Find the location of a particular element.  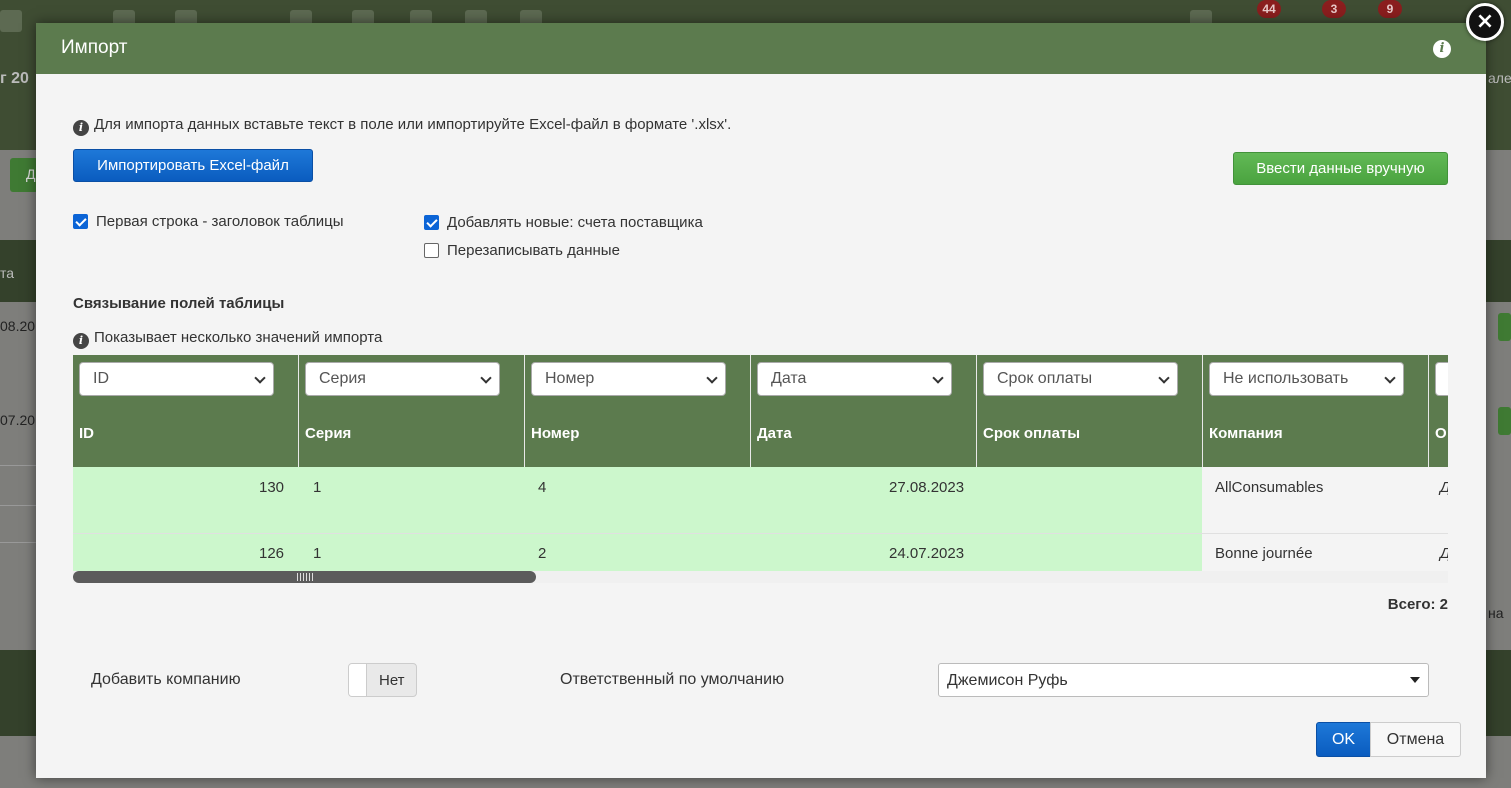

mapping-hint: i Показывает несколько значений импорта is located at coordinates (227, 339).